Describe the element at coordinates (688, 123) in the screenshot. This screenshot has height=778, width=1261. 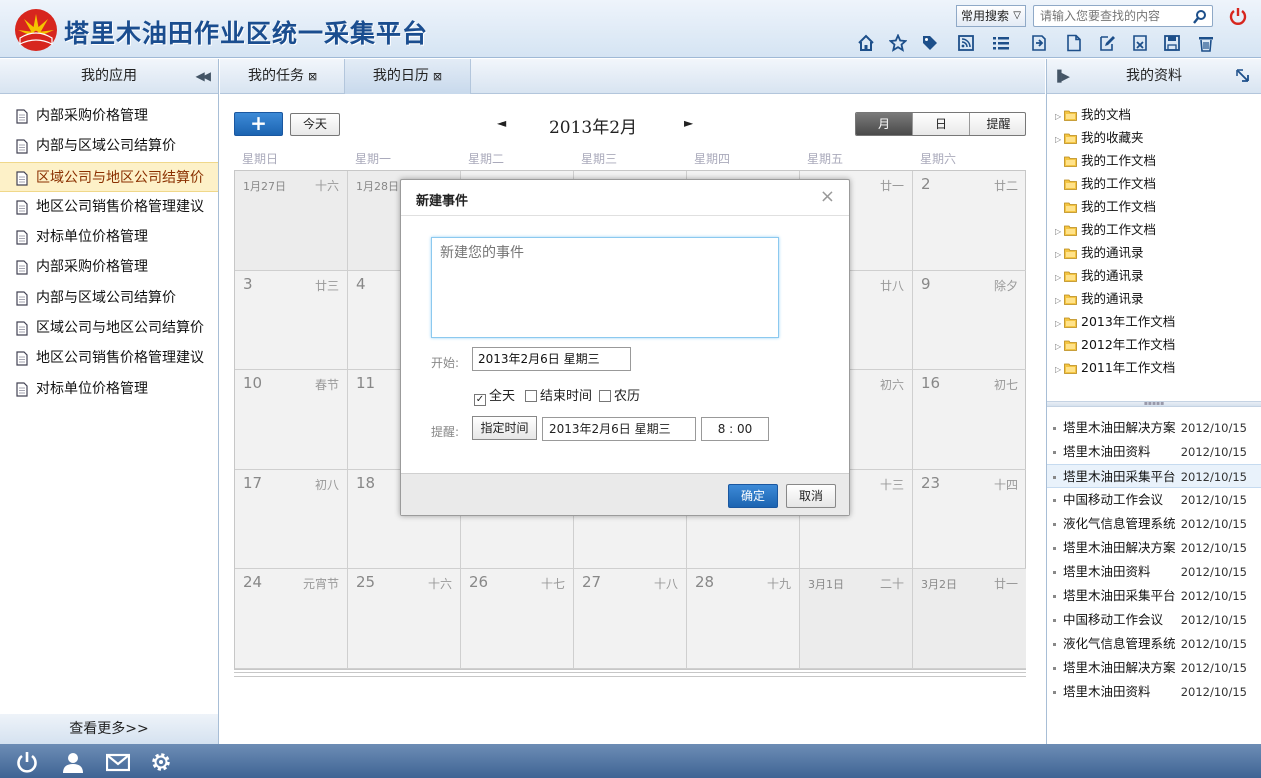
I see `next-month-icon: ►` at that location.